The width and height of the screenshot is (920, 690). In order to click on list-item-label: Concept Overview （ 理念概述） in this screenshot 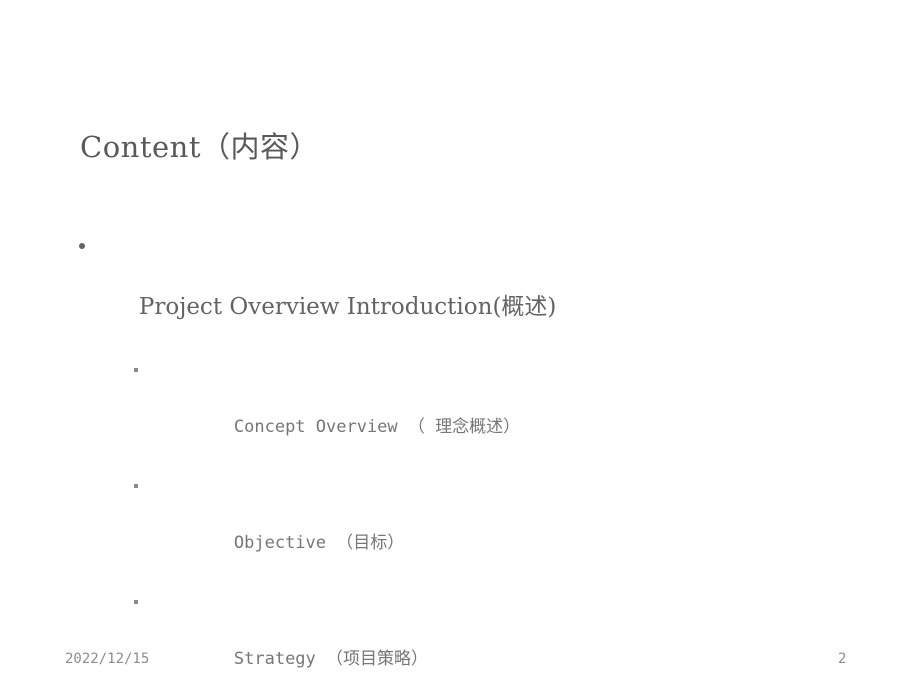, I will do `click(377, 427)`.